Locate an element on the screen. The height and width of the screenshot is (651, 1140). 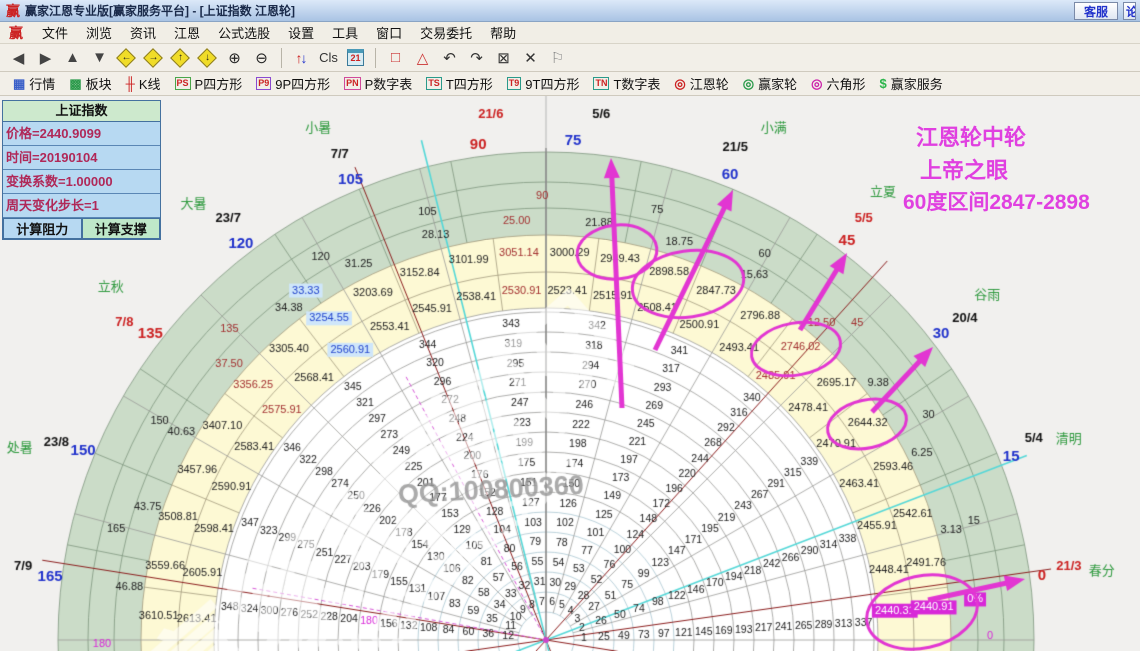
scale-updown-button: ↑ ↓ is located at coordinates (301, 58).